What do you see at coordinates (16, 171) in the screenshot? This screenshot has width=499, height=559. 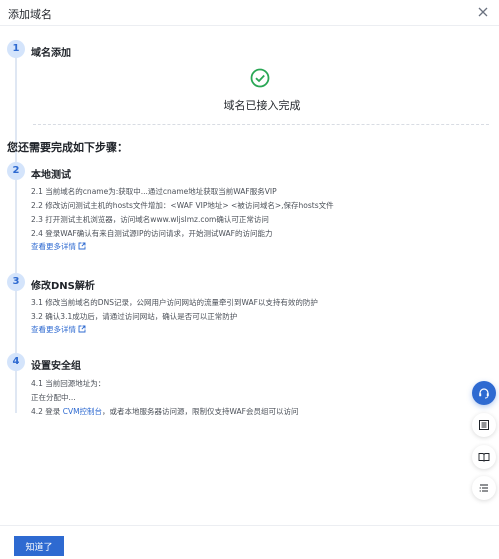 I see `step-number-2: 2` at bounding box center [16, 171].